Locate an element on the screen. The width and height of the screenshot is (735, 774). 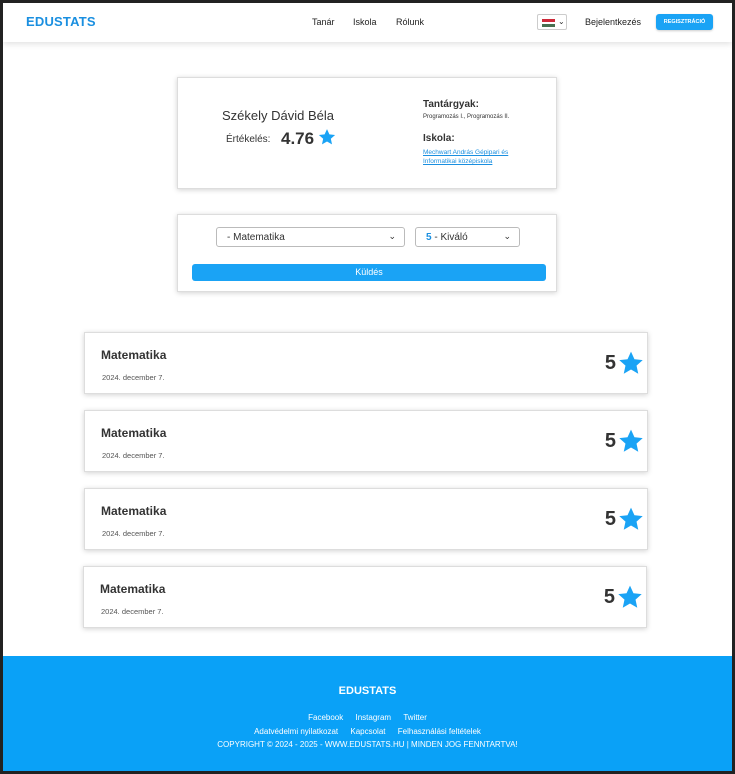
subject-select-value: - Matematika is located at coordinates (256, 237).